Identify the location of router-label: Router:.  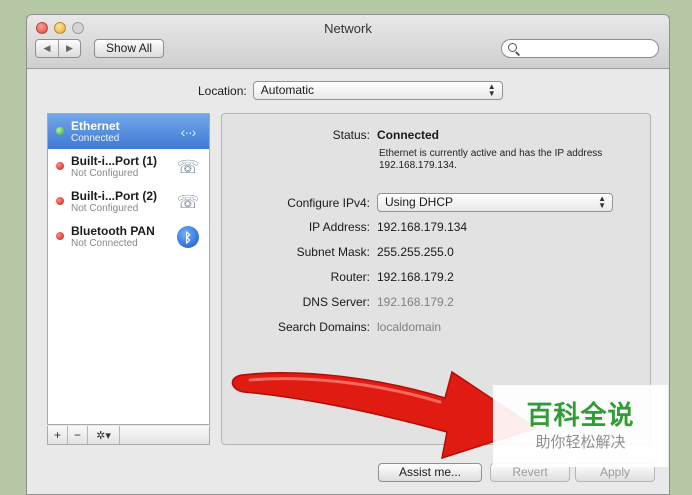
(350, 277).